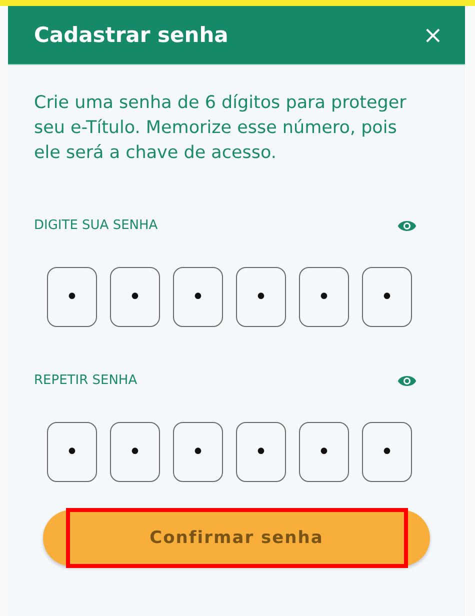  What do you see at coordinates (96, 225) in the screenshot?
I see `field-label: DIGITE SUA SENHA` at bounding box center [96, 225].